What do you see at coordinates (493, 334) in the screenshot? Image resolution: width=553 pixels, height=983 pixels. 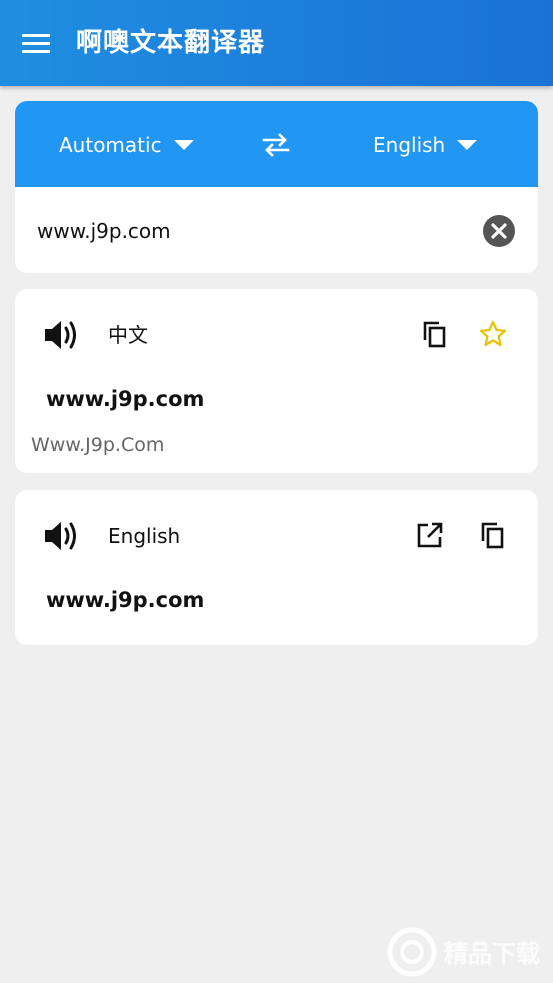 I see `star-icon` at bounding box center [493, 334].